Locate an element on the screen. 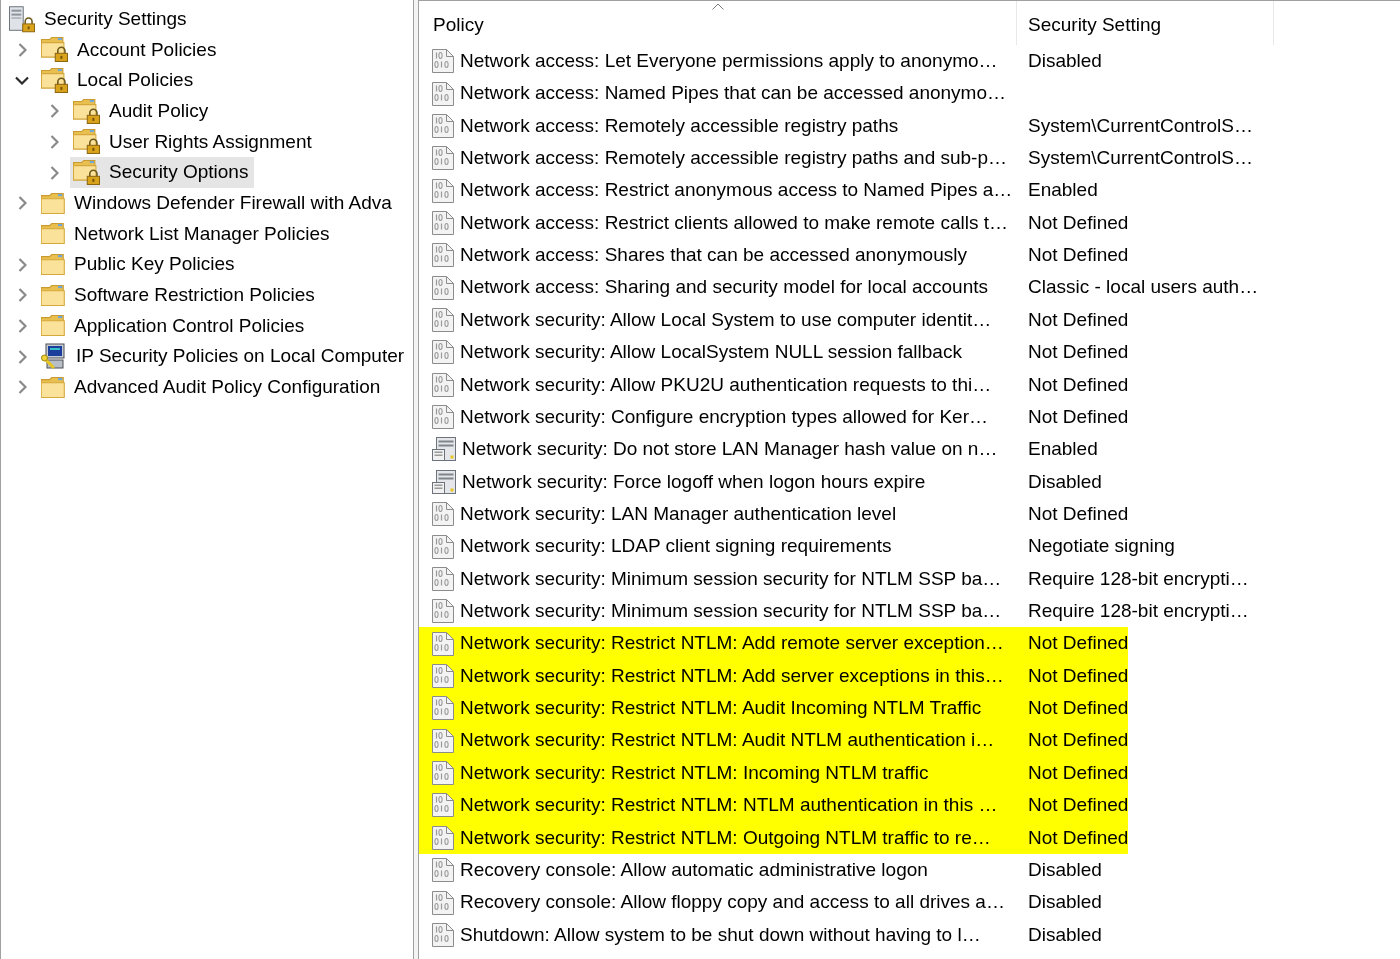 The height and width of the screenshot is (959, 1400). table-cell-text: Network security: LDAP client signing requirements is located at coordinates (676, 546).